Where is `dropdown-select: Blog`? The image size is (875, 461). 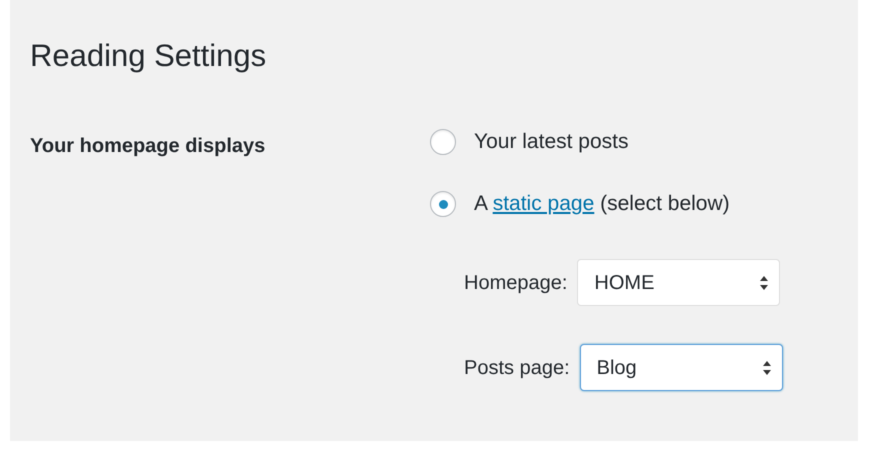 dropdown-select: Blog is located at coordinates (681, 367).